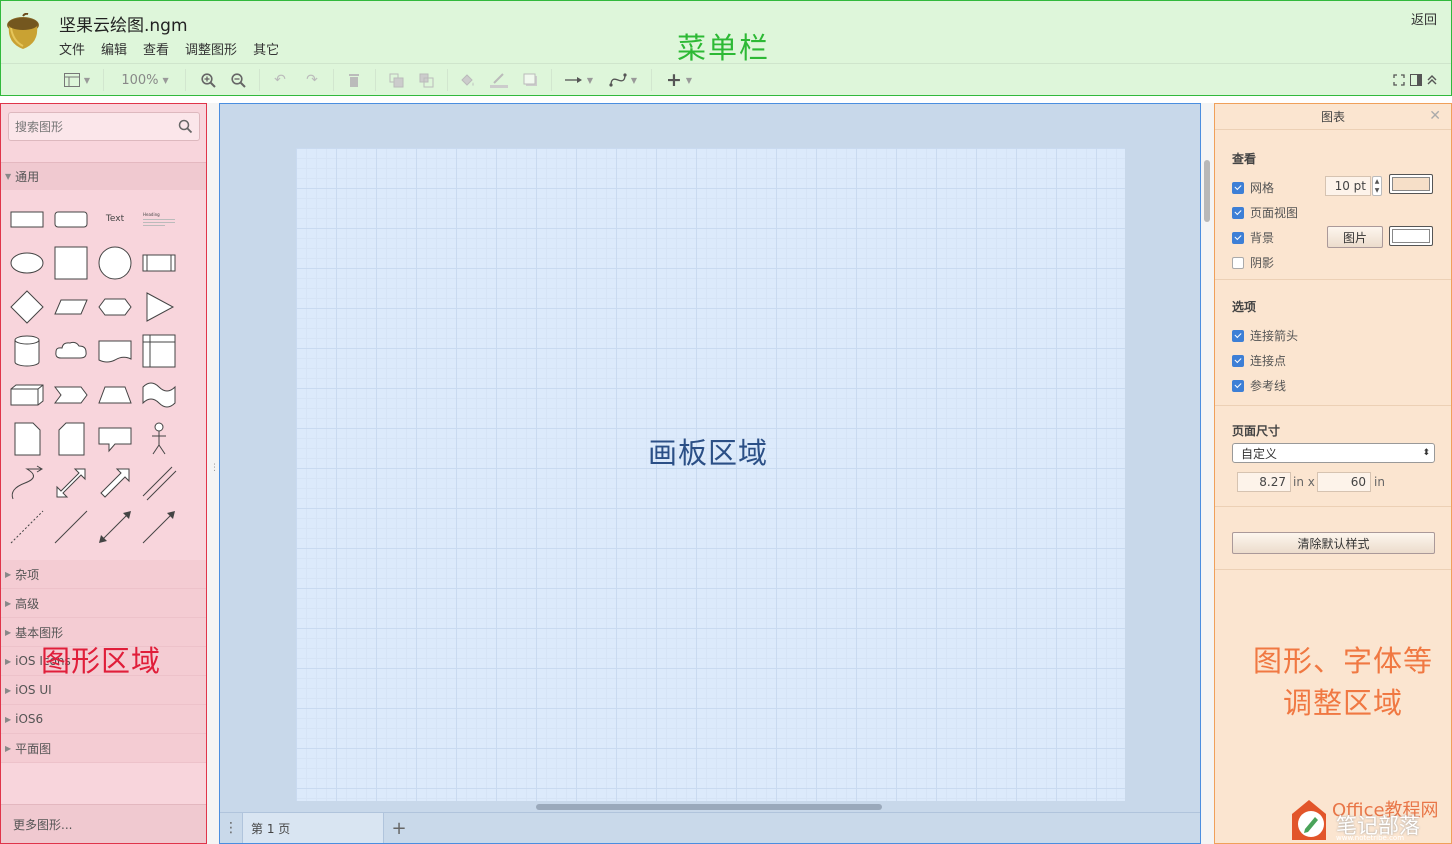 The width and height of the screenshot is (1452, 844). What do you see at coordinates (1238, 262) in the screenshot?
I see `shadow-checkbox` at bounding box center [1238, 262].